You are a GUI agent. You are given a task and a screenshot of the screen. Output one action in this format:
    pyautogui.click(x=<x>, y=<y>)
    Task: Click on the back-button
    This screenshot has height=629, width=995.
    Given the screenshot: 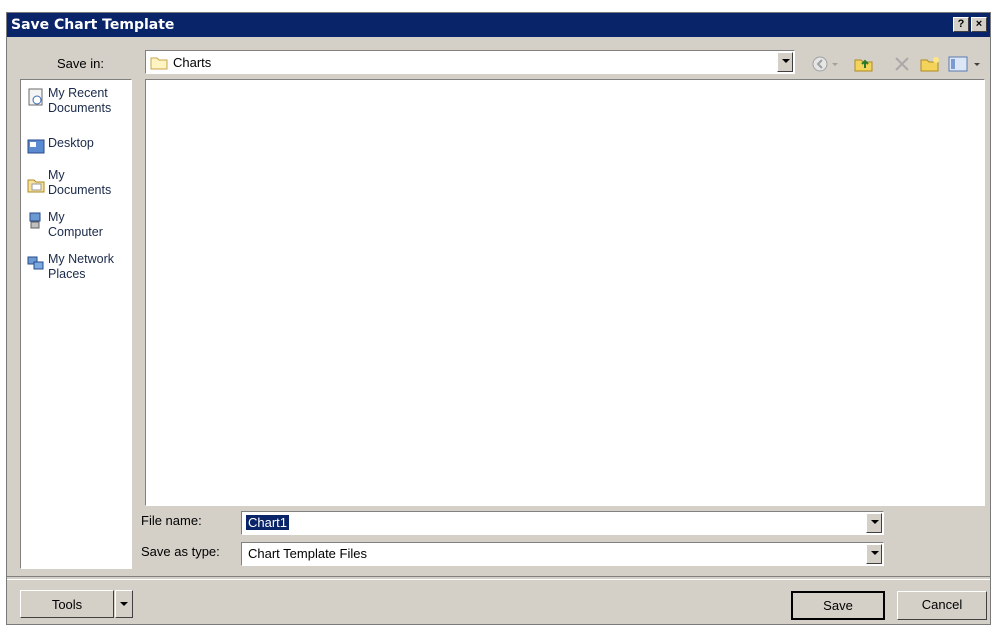 What is the action you would take?
    pyautogui.click(x=826, y=64)
    